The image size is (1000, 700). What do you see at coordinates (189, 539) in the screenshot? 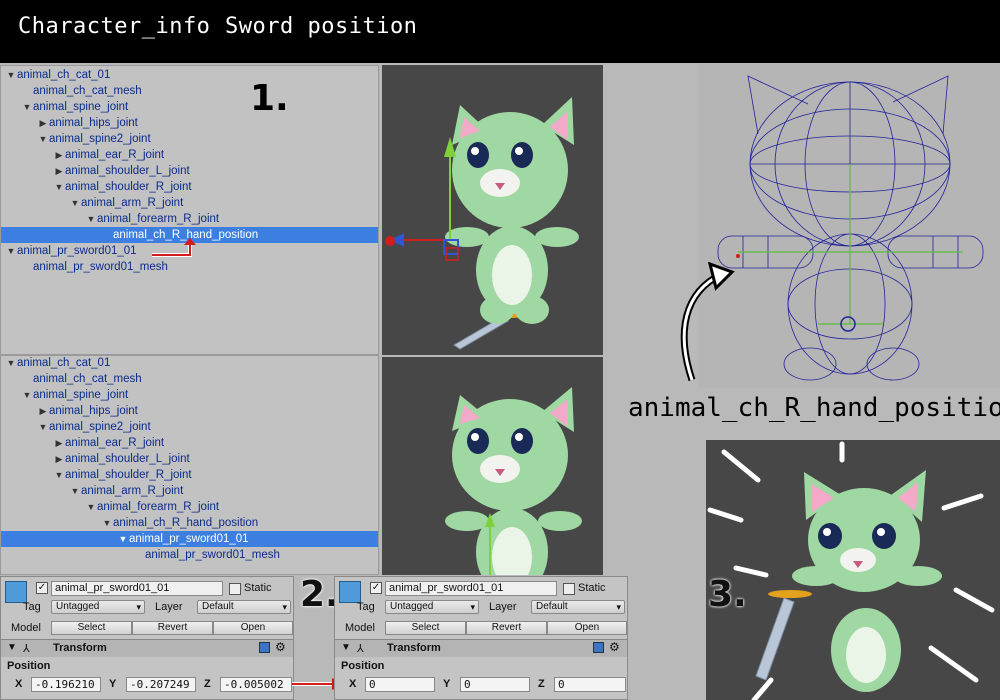
I see `tree-item: ▼ animal_pr_sword01_01` at bounding box center [189, 539].